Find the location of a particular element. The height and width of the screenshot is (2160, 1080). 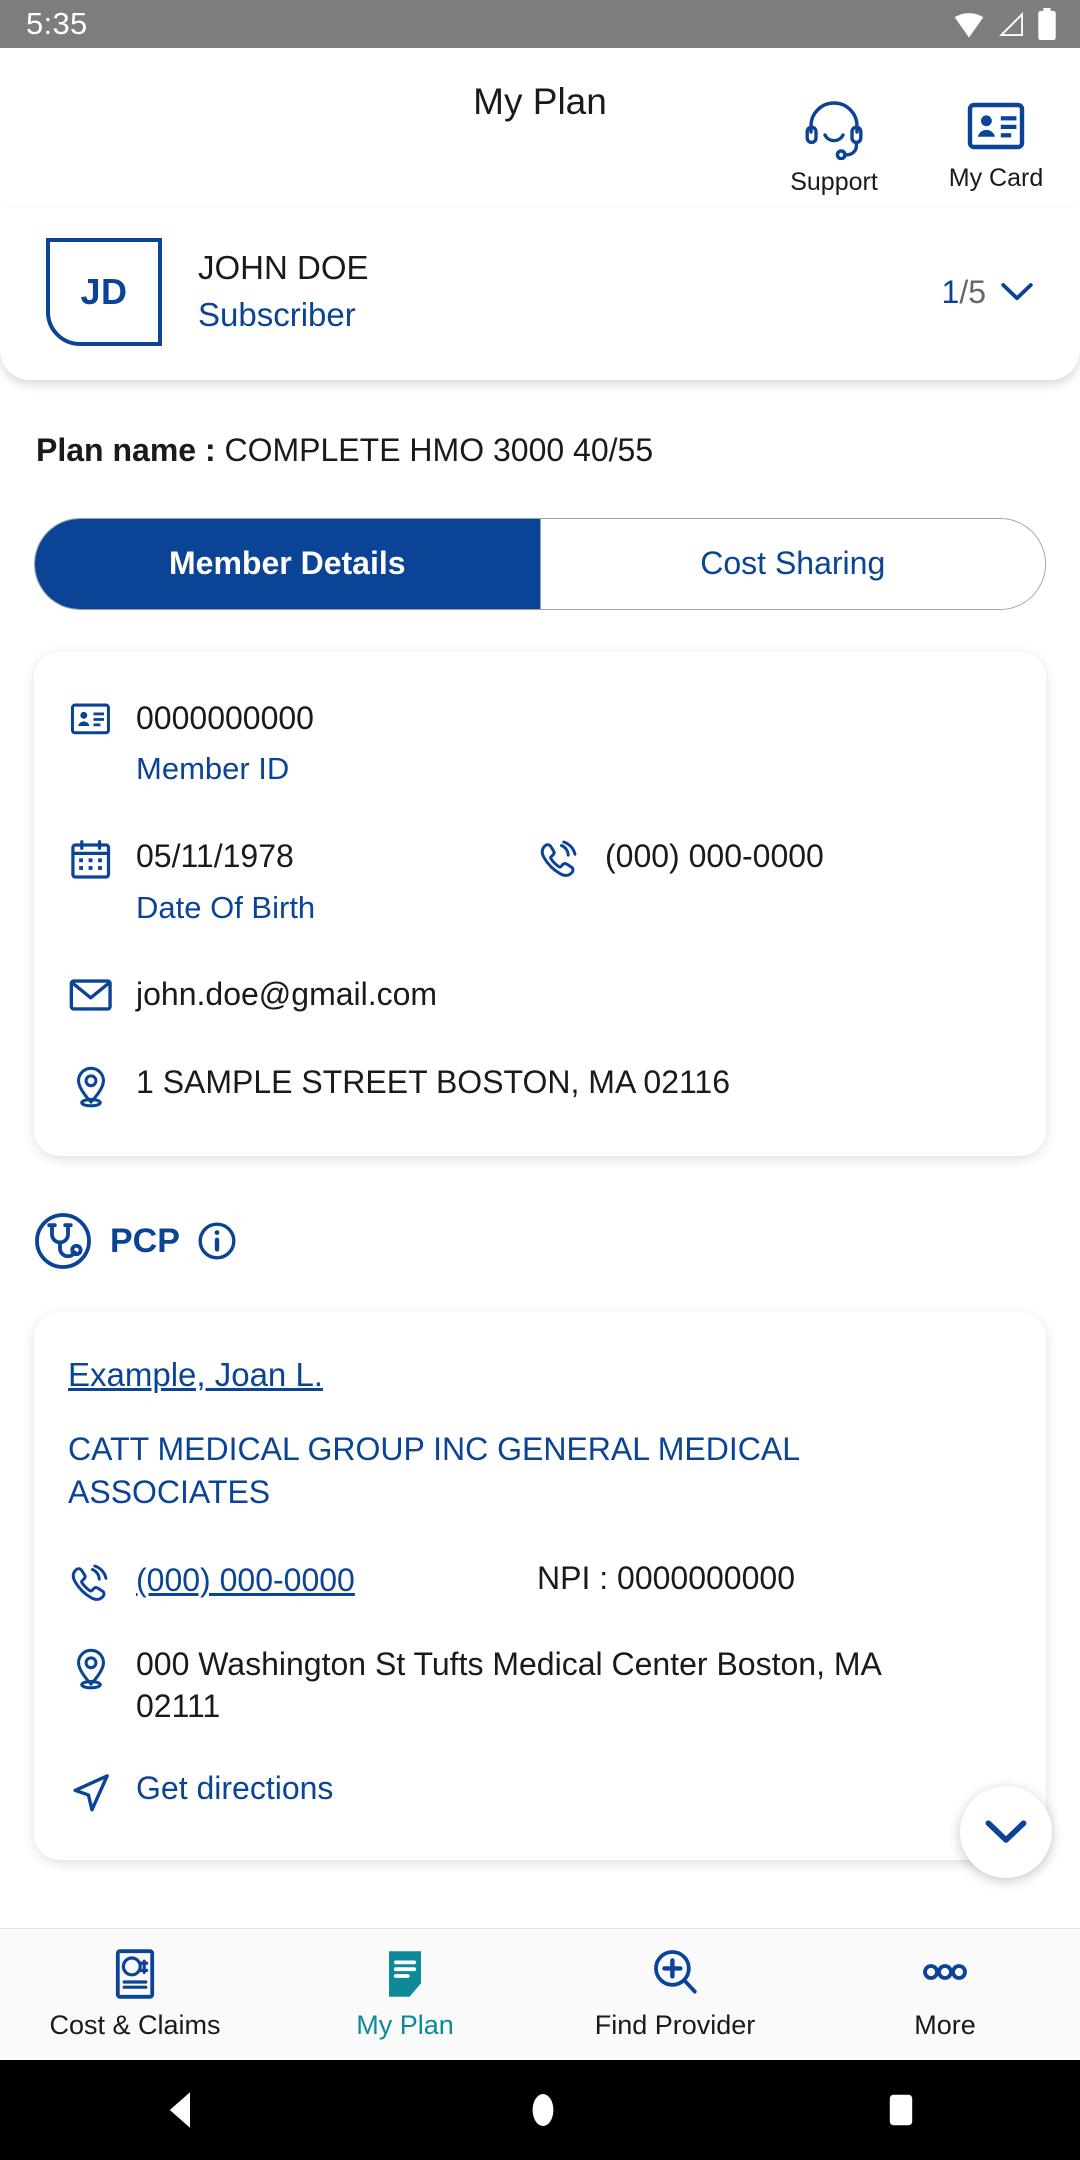

email-value: john.doe@gmail.com is located at coordinates (287, 994).